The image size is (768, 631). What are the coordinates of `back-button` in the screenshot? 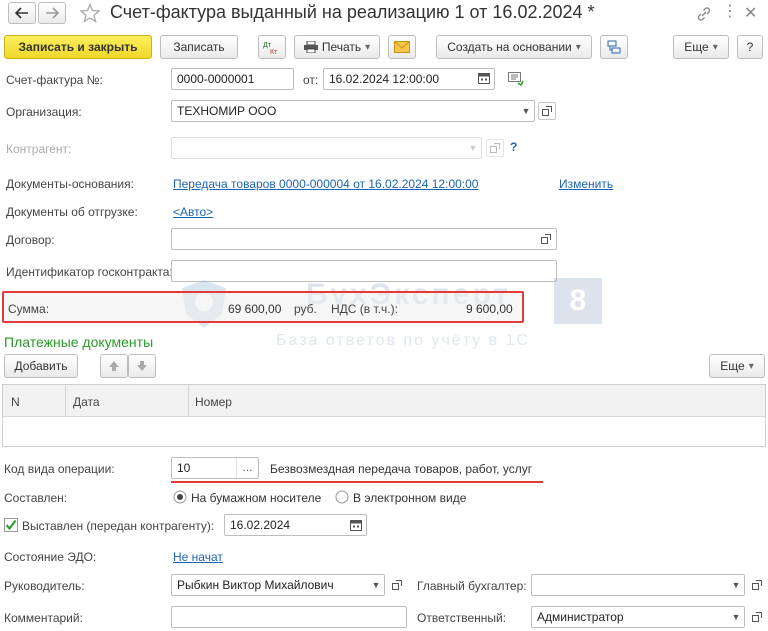 It's located at (22, 13).